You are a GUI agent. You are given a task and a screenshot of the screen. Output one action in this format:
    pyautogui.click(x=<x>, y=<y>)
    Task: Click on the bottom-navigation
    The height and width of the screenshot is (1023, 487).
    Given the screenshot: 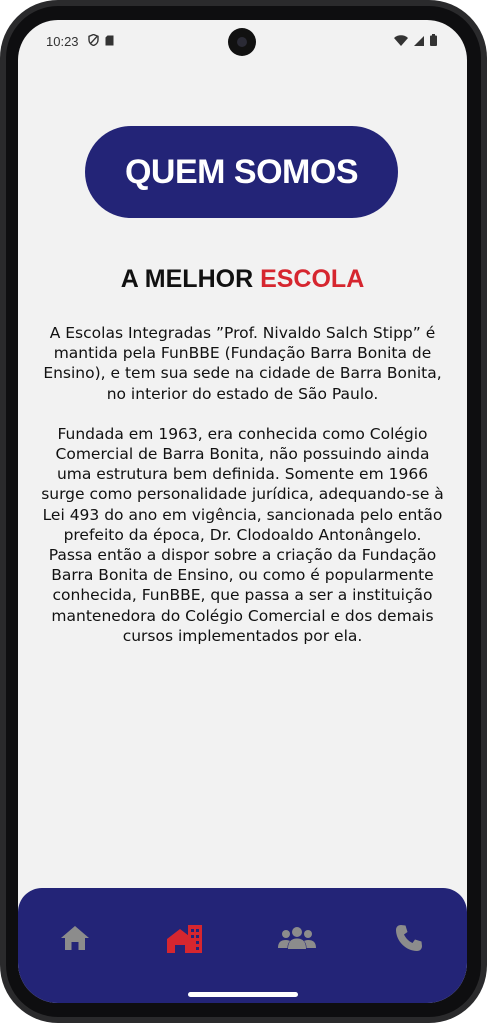 What is the action you would take?
    pyautogui.click(x=242, y=945)
    